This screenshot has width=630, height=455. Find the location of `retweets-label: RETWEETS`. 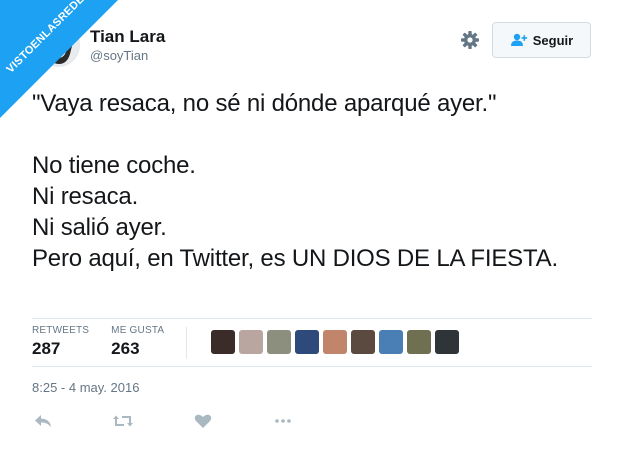

retweets-label: RETWEETS is located at coordinates (61, 330).